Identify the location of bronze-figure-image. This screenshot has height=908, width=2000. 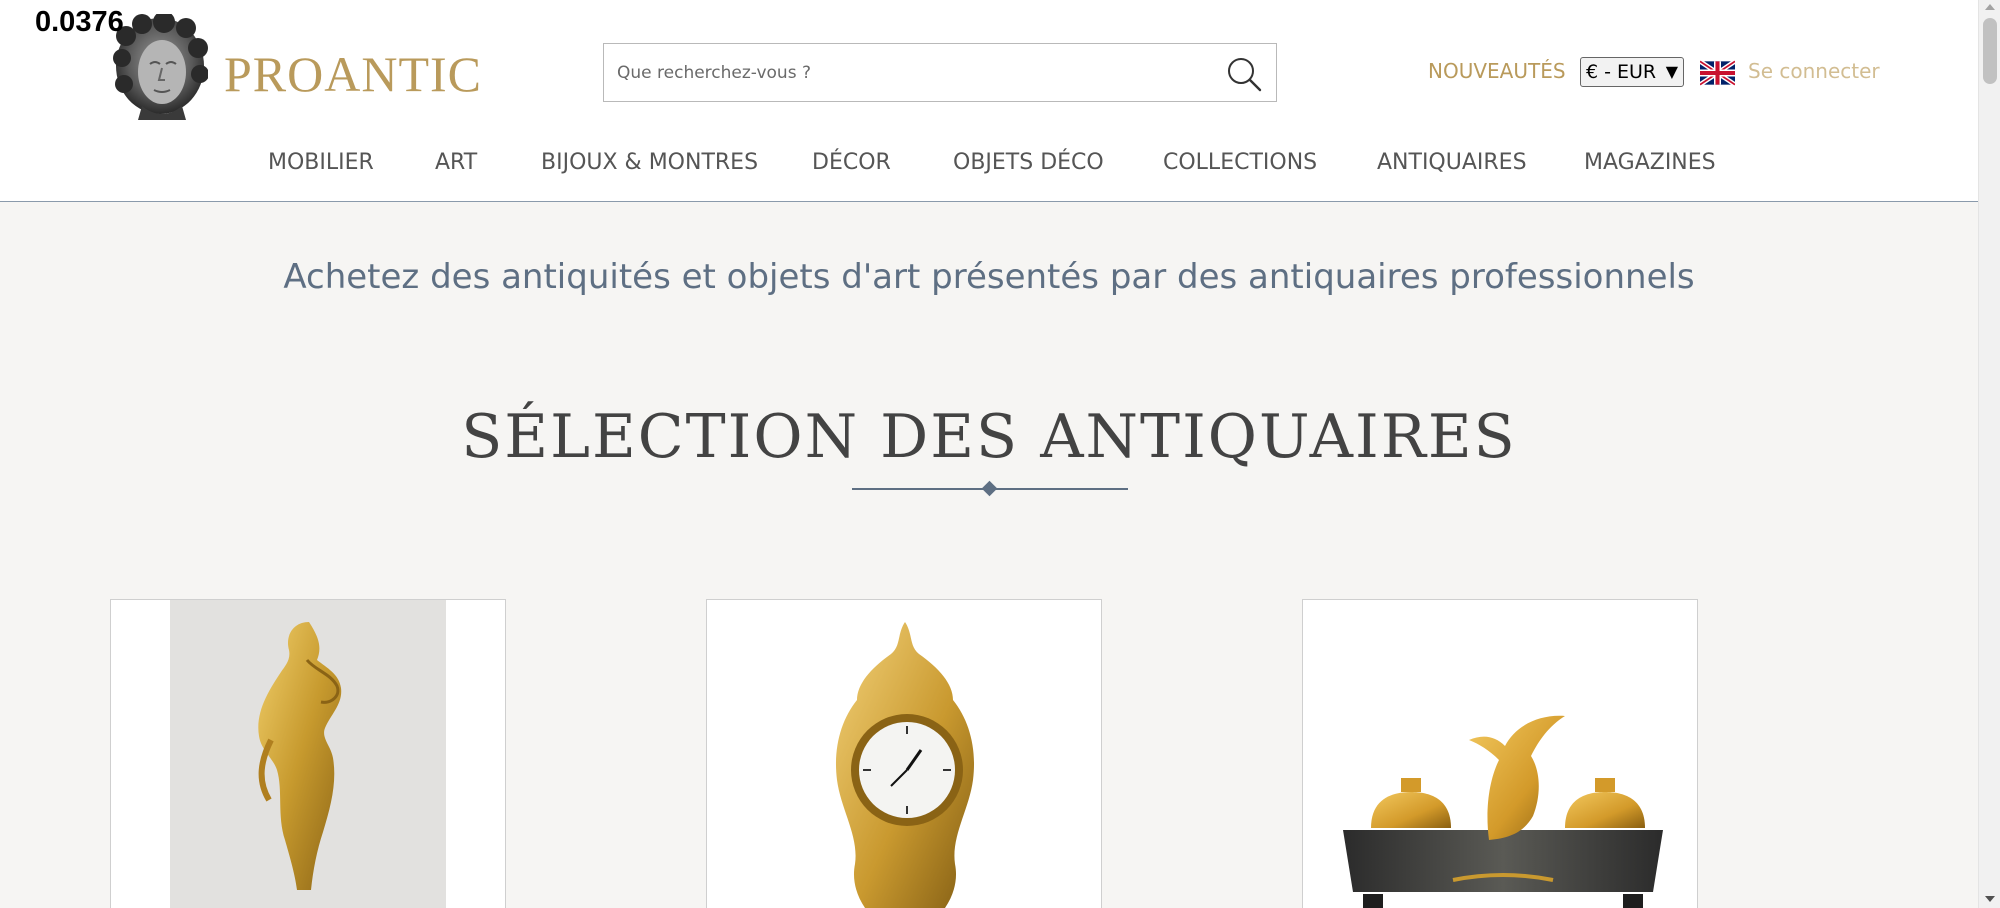
(308, 754).